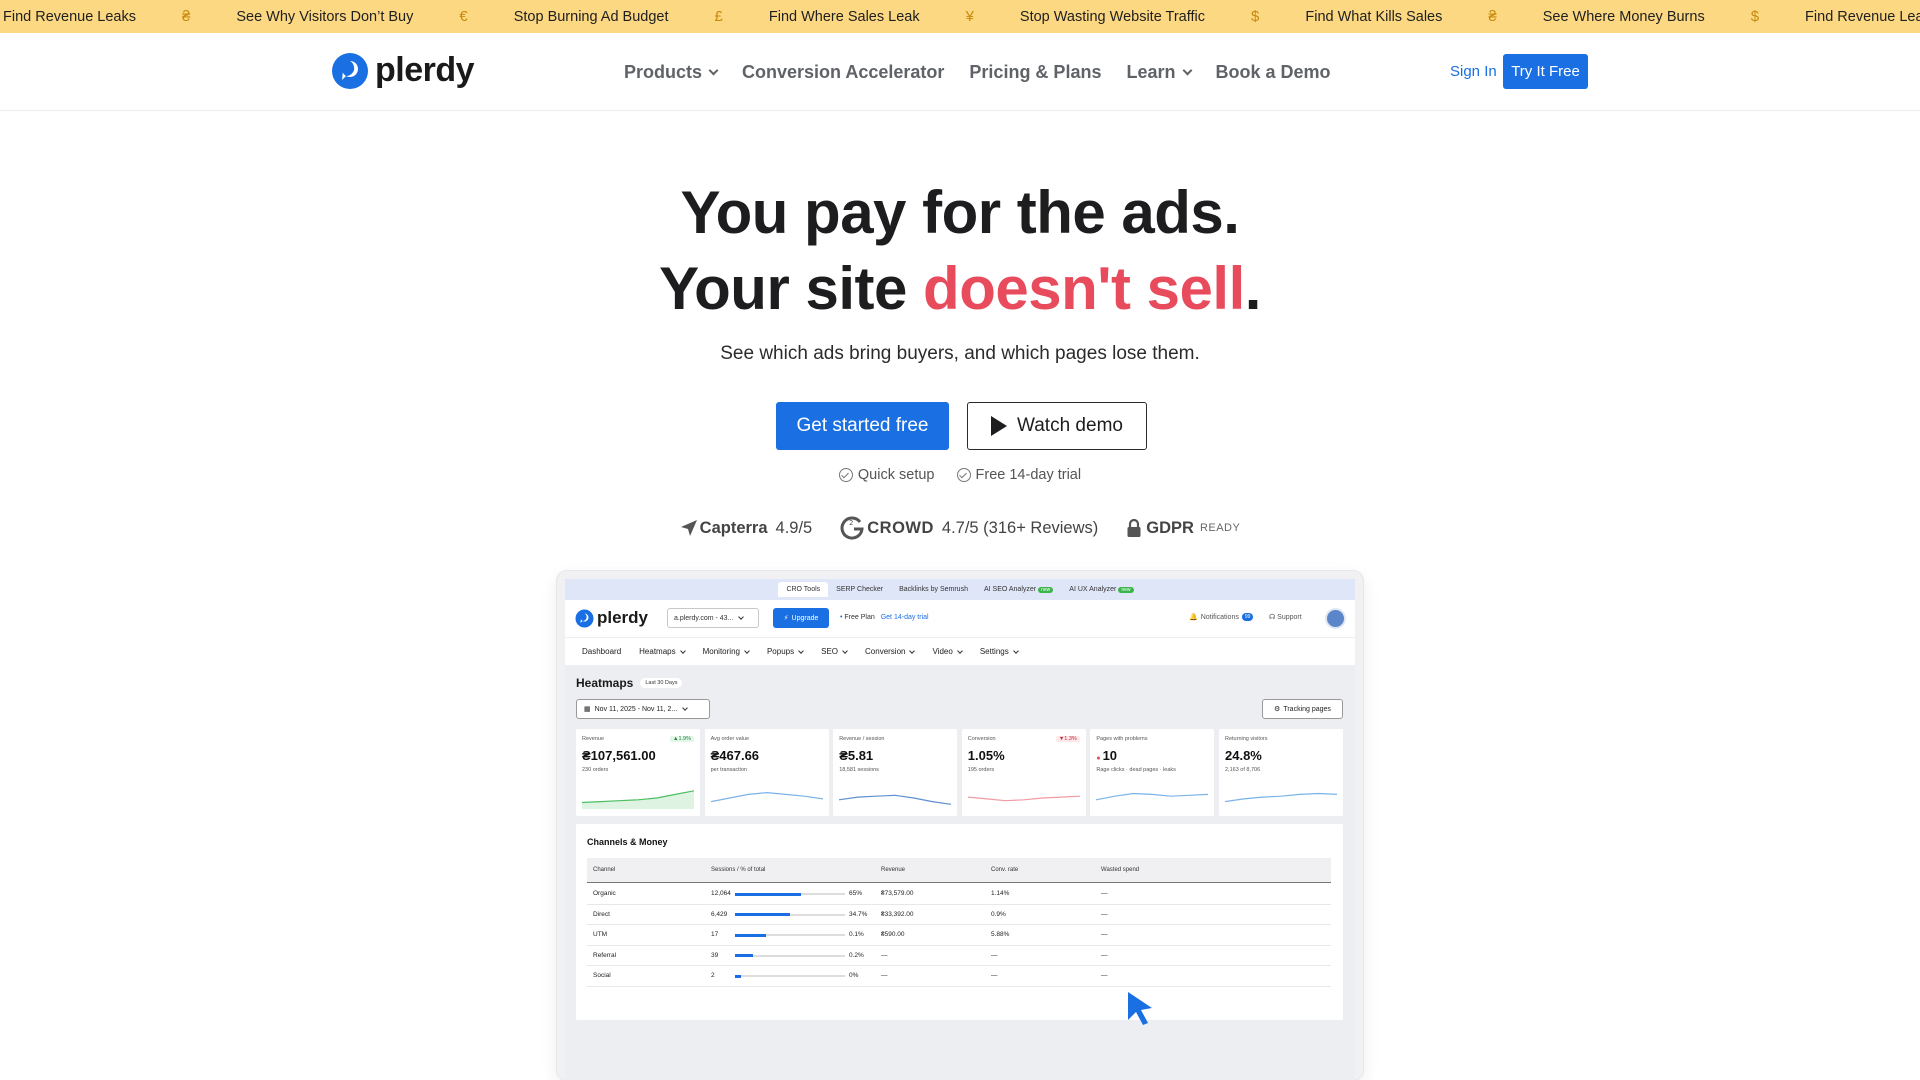 The width and height of the screenshot is (1920, 1080). Describe the element at coordinates (856, 893) in the screenshot. I see `table-cell-pct: 65%` at that location.